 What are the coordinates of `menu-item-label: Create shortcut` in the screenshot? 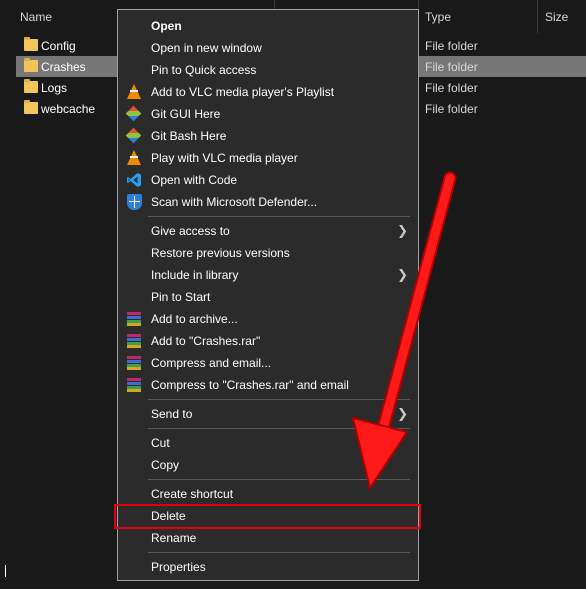 It's located at (192, 494).